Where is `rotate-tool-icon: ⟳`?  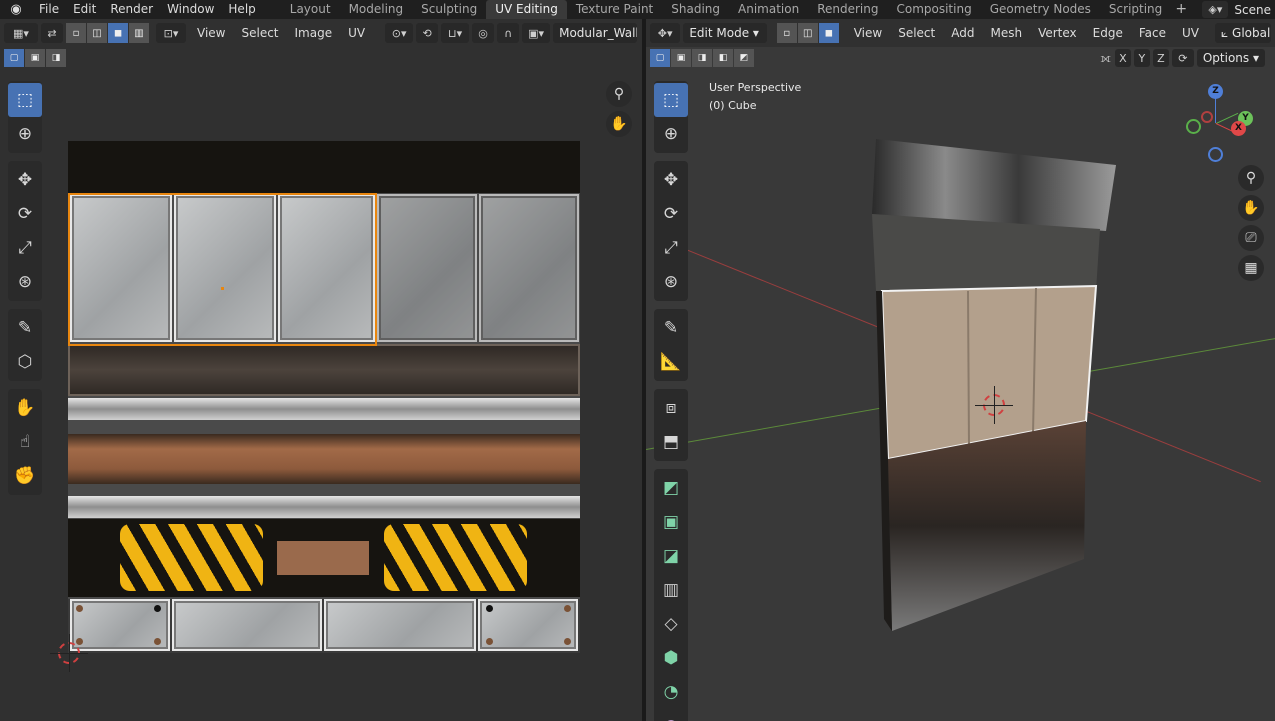
rotate-tool-icon: ⟳ is located at coordinates (25, 214).